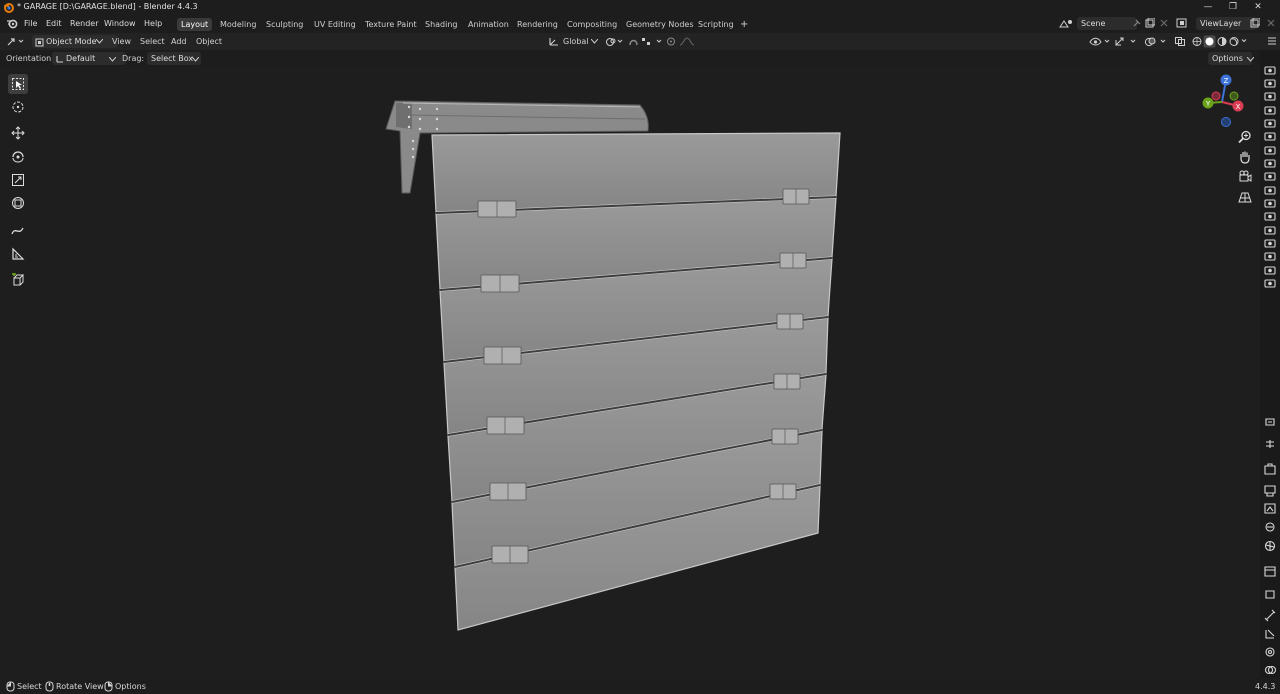 Image resolution: width=1280 pixels, height=694 pixels. What do you see at coordinates (18, 203) in the screenshot?
I see `transform-tool` at bounding box center [18, 203].